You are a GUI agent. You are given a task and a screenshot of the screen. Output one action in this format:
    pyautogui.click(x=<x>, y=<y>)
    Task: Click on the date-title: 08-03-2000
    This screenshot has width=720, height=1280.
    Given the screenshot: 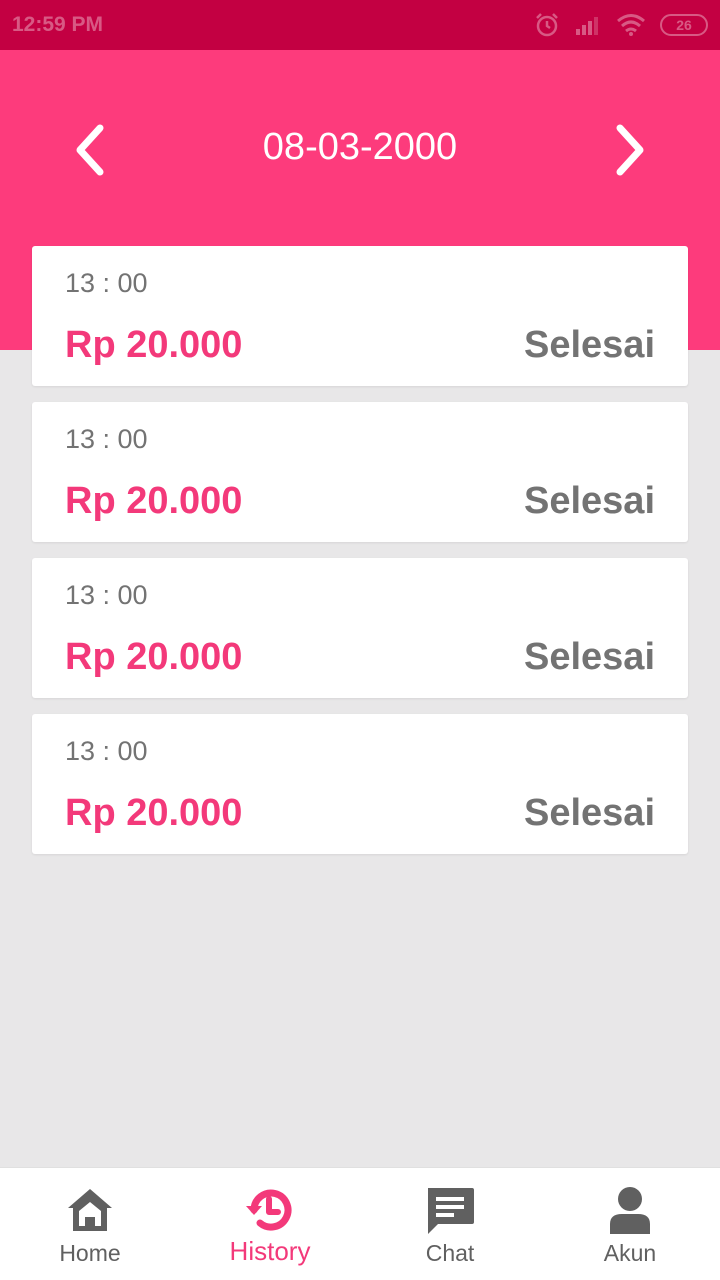 What is the action you would take?
    pyautogui.click(x=360, y=147)
    